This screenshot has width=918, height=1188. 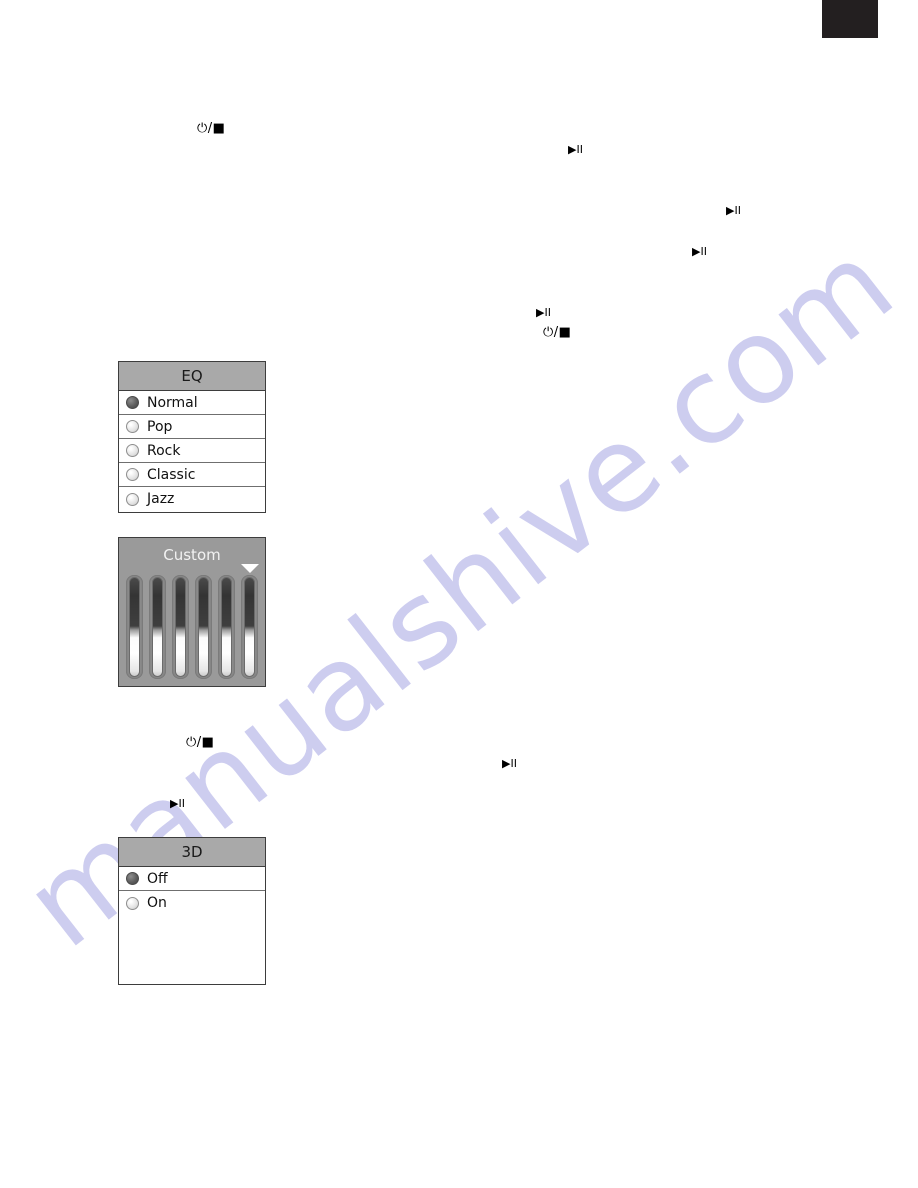 I want to click on custom-eq-screen-panel: Custom, so click(x=192, y=612).